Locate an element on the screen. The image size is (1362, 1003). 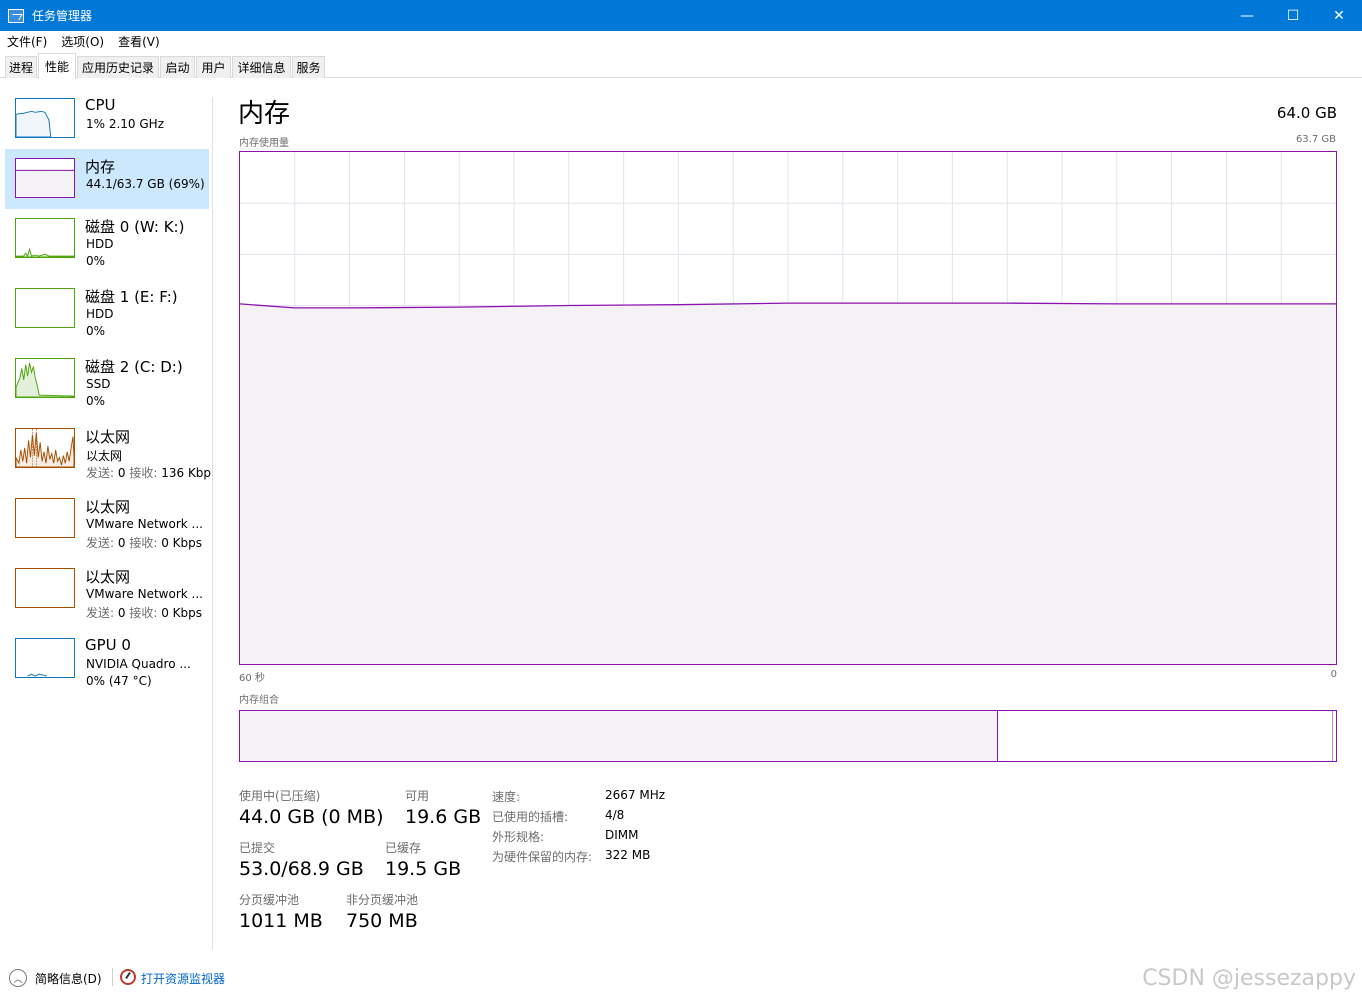
tab-processes: 进程 is located at coordinates (21, 67).